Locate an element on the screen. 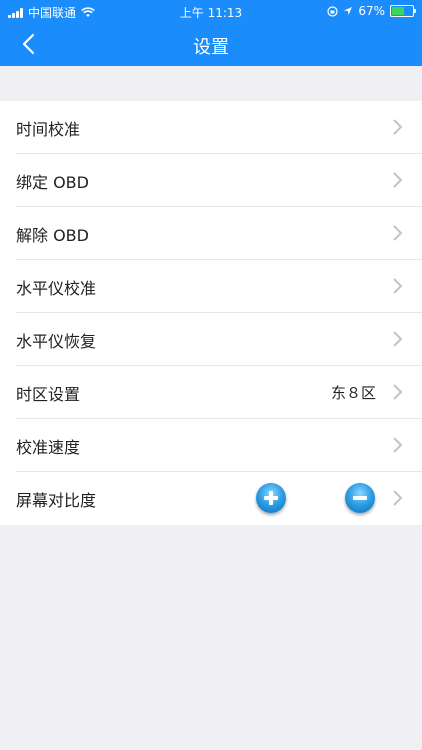 This screenshot has width=422, height=750. nav-bar: 设置 is located at coordinates (211, 44).